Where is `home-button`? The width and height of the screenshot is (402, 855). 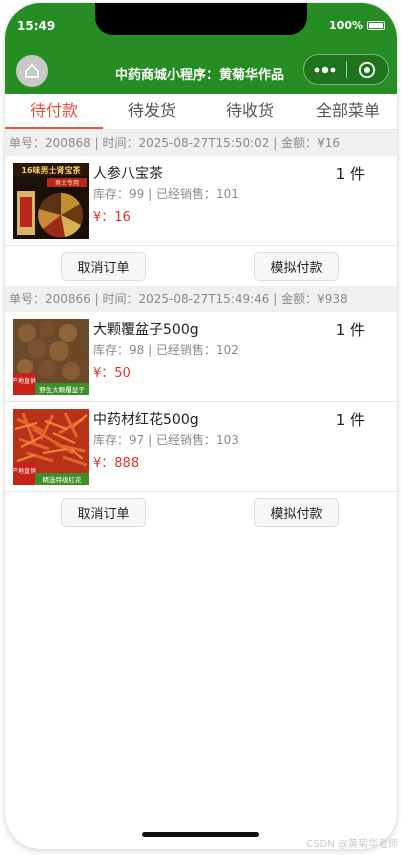
home-button is located at coordinates (32, 71).